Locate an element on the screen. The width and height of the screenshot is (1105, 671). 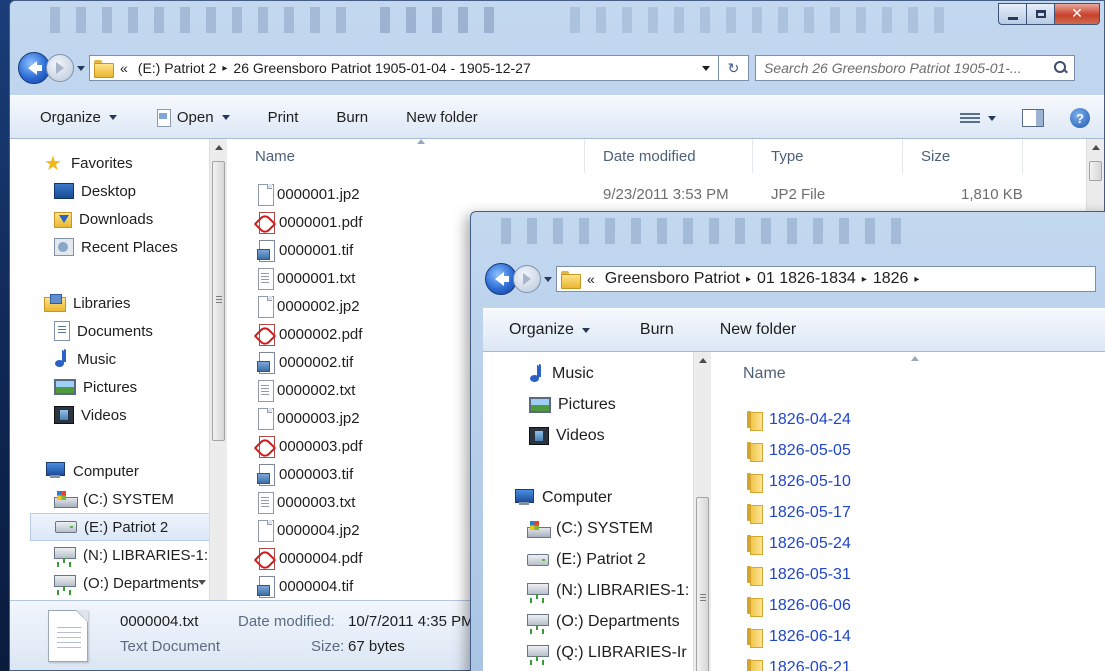
file-name-cell: 0000003.pdf is located at coordinates (309, 447).